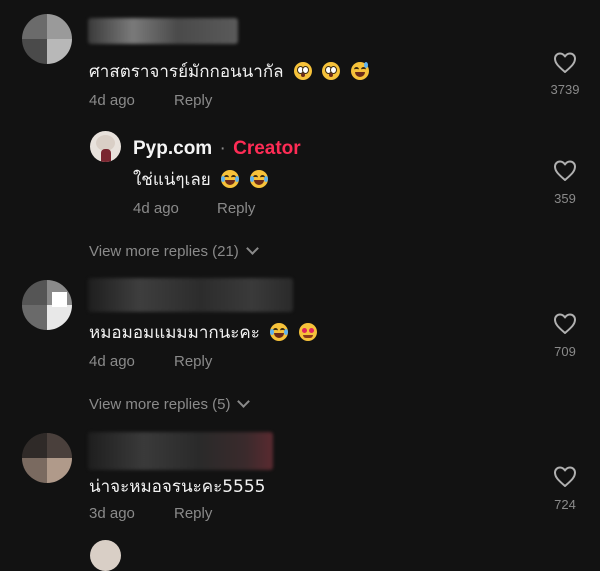  What do you see at coordinates (267, 148) in the screenshot?
I see `creator-badge: Creator` at bounding box center [267, 148].